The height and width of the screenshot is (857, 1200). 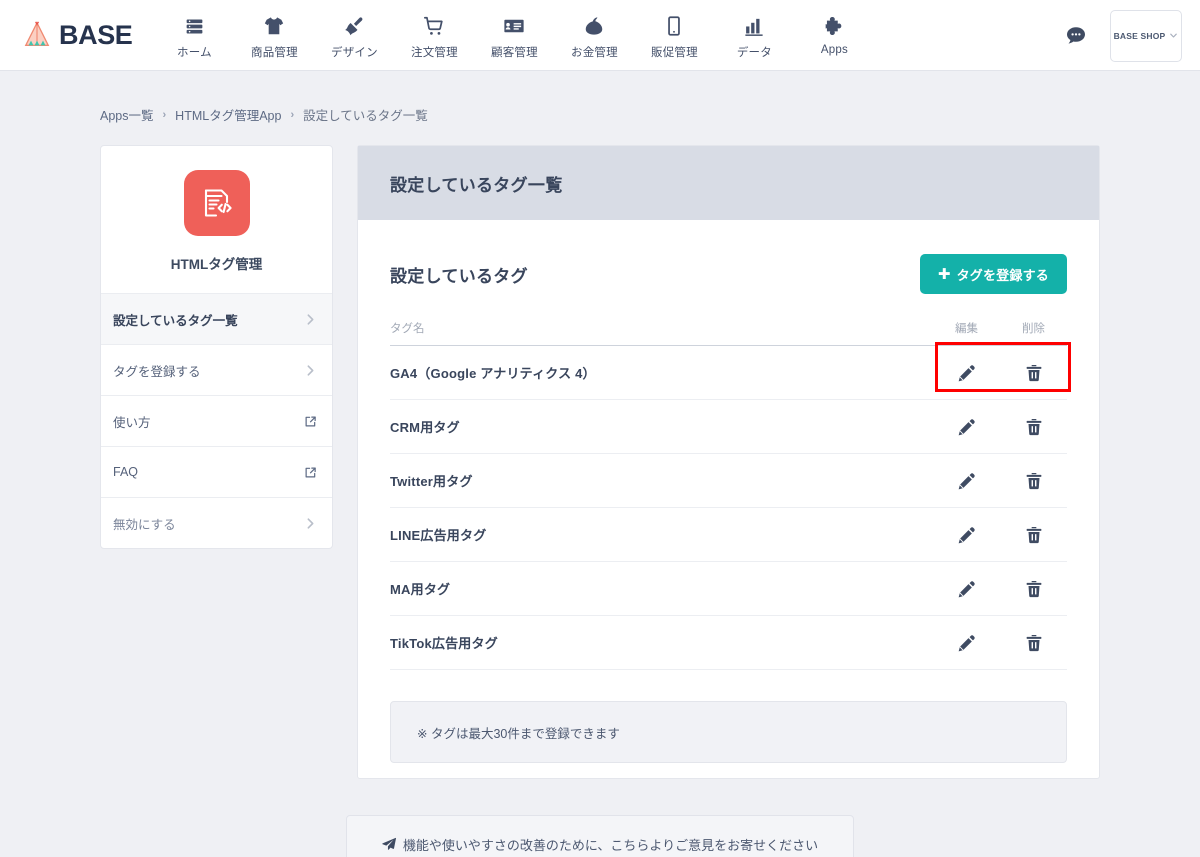 I want to click on nav-label: お金管理, so click(x=594, y=53).